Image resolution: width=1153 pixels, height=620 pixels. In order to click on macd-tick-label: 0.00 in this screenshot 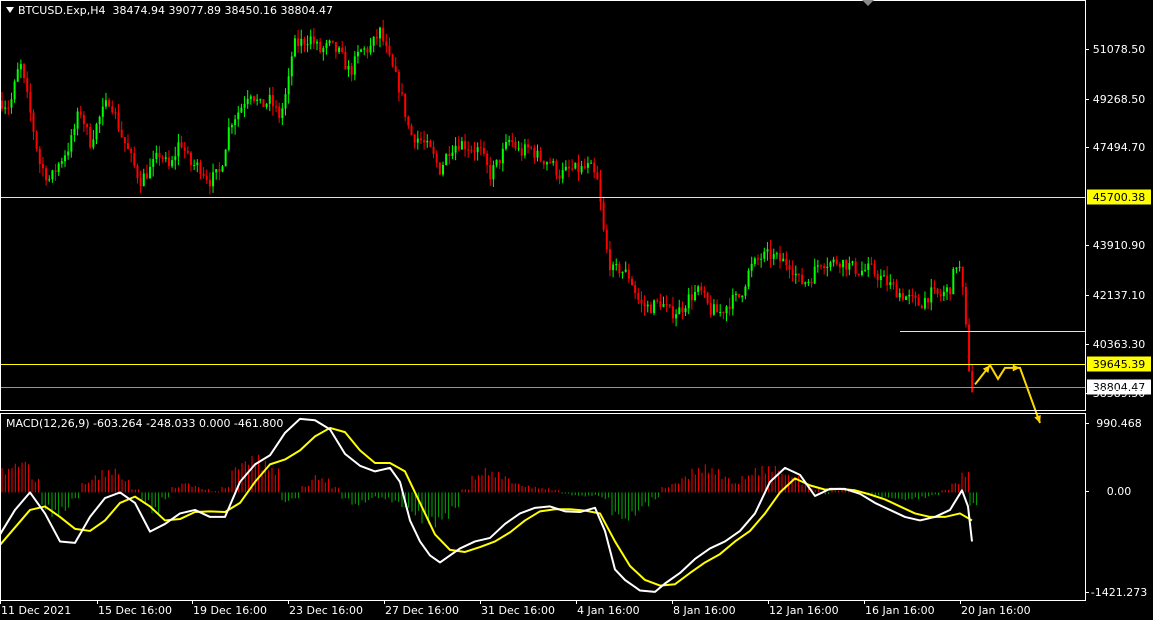, I will do `click(1119, 491)`.